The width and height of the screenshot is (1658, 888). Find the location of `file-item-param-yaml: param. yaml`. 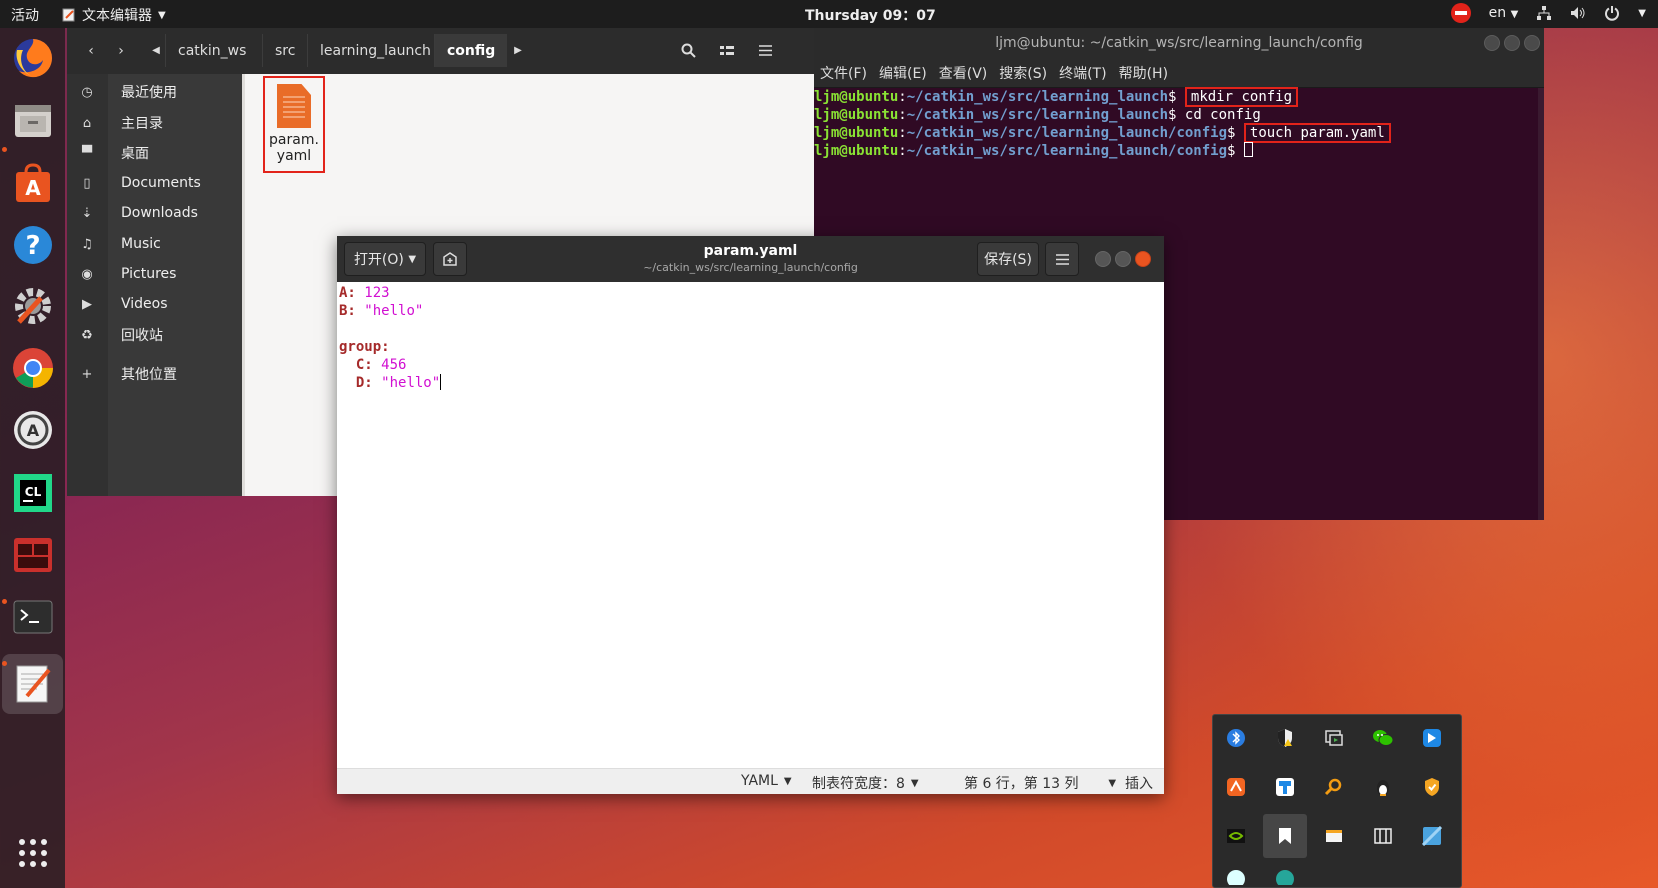

file-item-param-yaml: param. yaml is located at coordinates (294, 124).